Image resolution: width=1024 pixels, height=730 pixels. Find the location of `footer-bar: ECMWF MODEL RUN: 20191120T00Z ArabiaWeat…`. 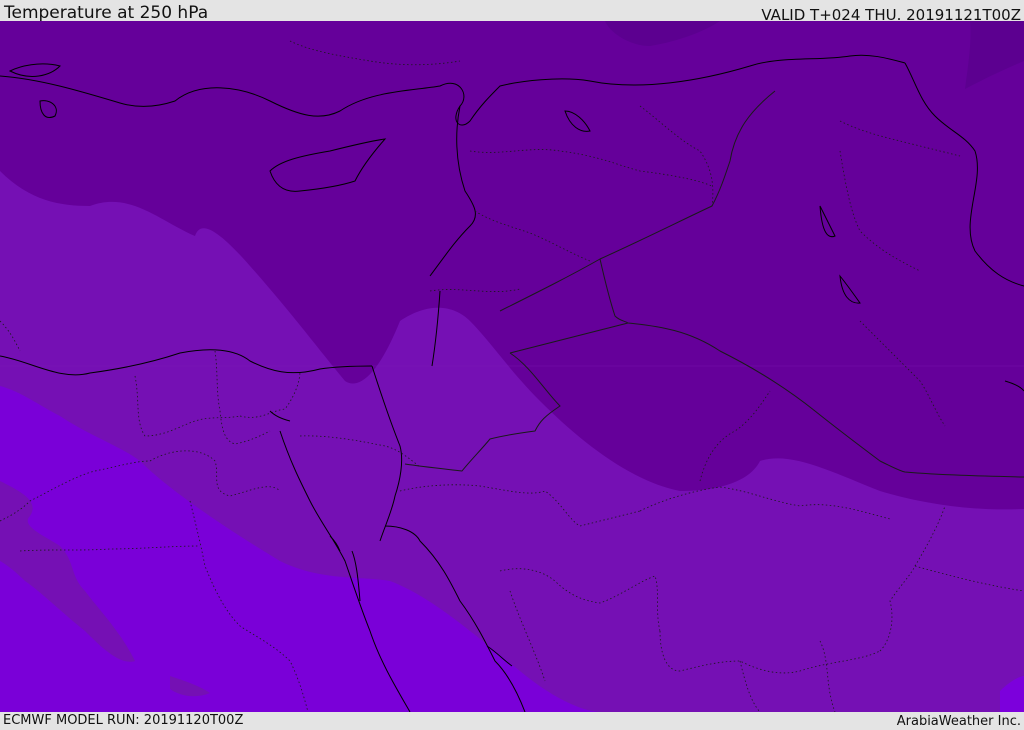

footer-bar: ECMWF MODEL RUN: 20191120T00Z ArabiaWeat… is located at coordinates (512, 720).